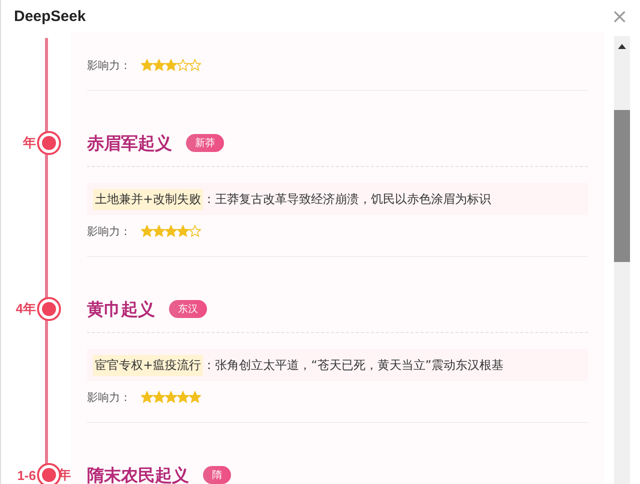 This screenshot has height=484, width=640. I want to click on event-title: 黄巾起义, so click(121, 309).